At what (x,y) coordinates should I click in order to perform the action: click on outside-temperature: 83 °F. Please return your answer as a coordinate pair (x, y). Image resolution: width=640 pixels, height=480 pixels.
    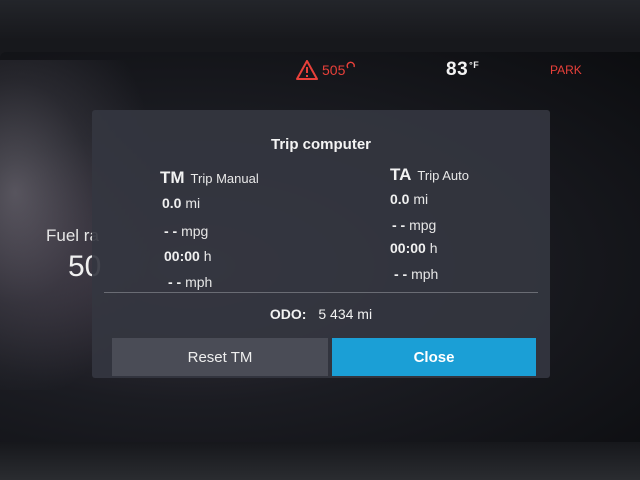
    Looking at the image, I should click on (462, 70).